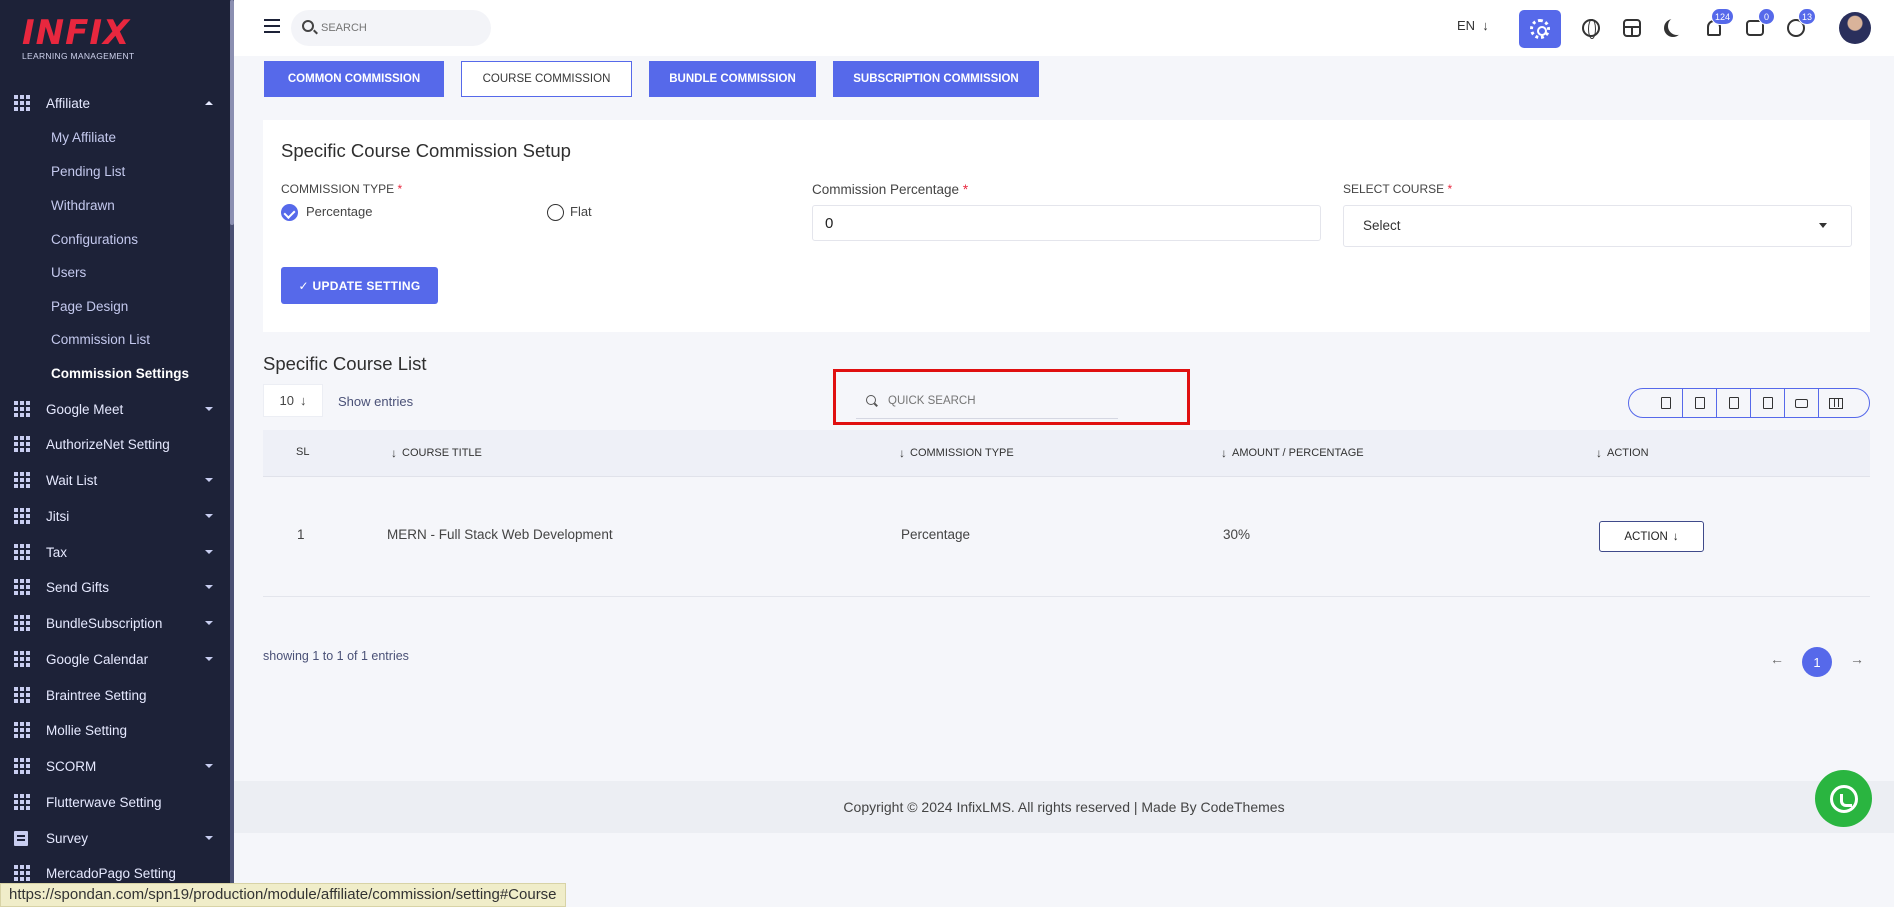 The image size is (1894, 907). What do you see at coordinates (1836, 403) in the screenshot?
I see `column-visibility-button` at bounding box center [1836, 403].